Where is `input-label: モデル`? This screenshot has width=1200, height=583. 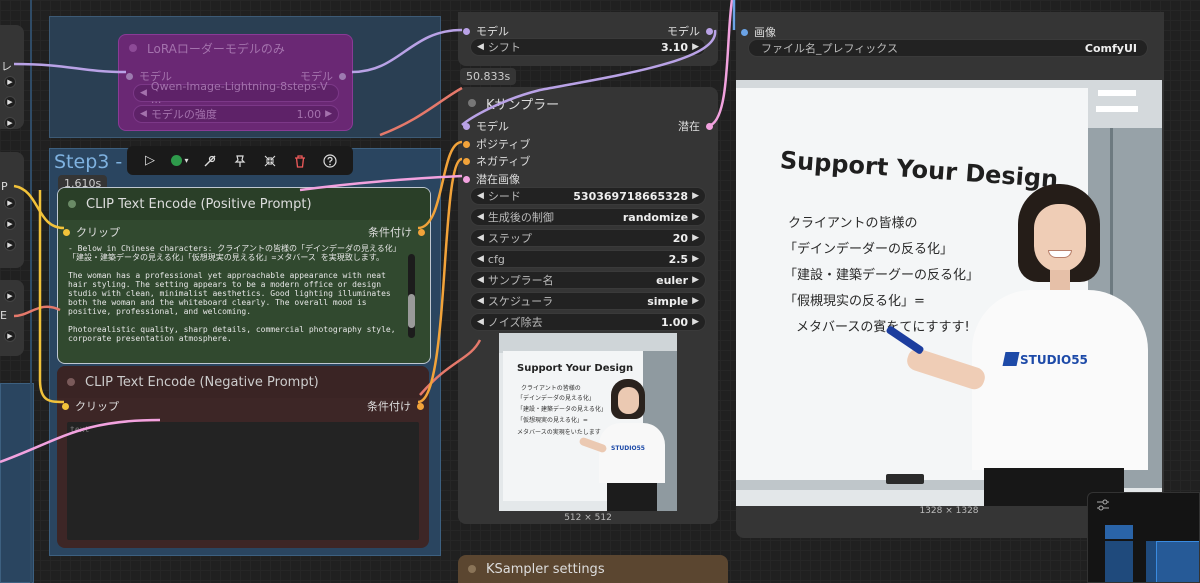
input-label: モデル is located at coordinates (492, 31).